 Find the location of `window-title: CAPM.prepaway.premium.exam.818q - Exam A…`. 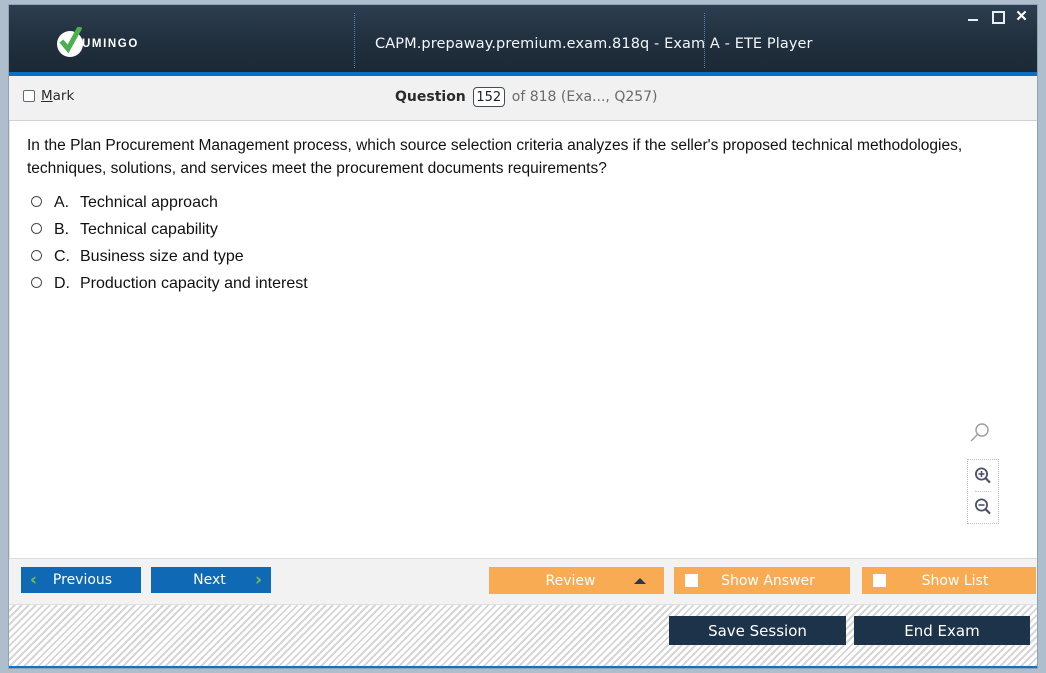

window-title: CAPM.prepaway.premium.exam.818q - Exam A… is located at coordinates (594, 44).